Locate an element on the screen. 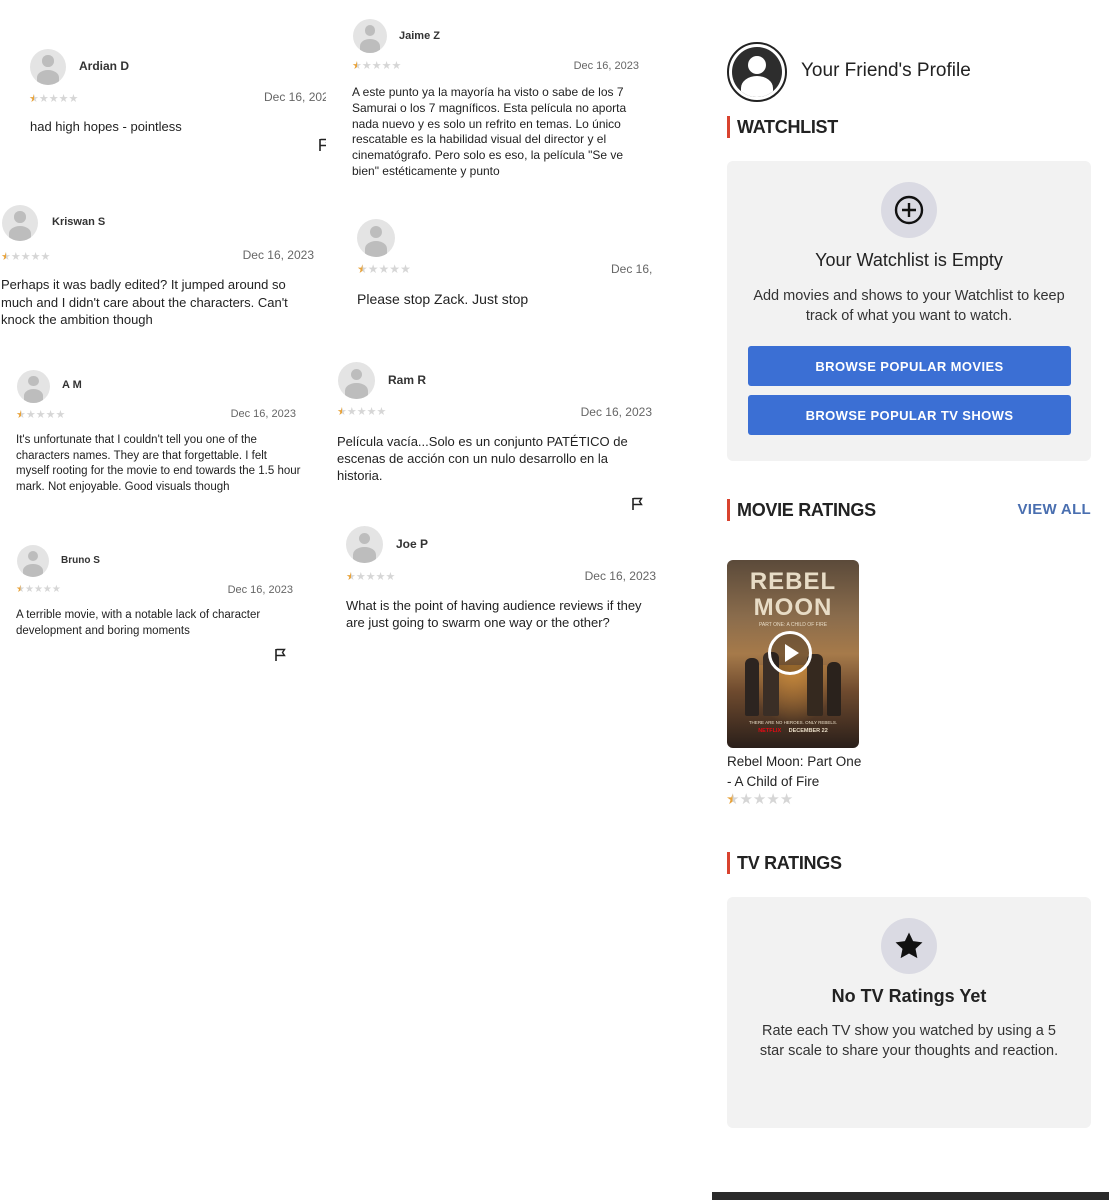  poster-release-bar: NETFLIX DECEMBER 22 is located at coordinates (793, 731).